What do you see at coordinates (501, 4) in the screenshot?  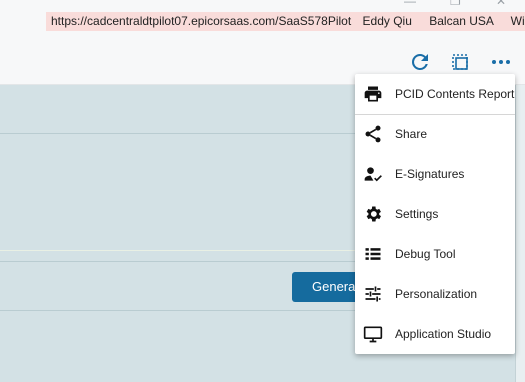 I see `close-icon: ✕` at bounding box center [501, 4].